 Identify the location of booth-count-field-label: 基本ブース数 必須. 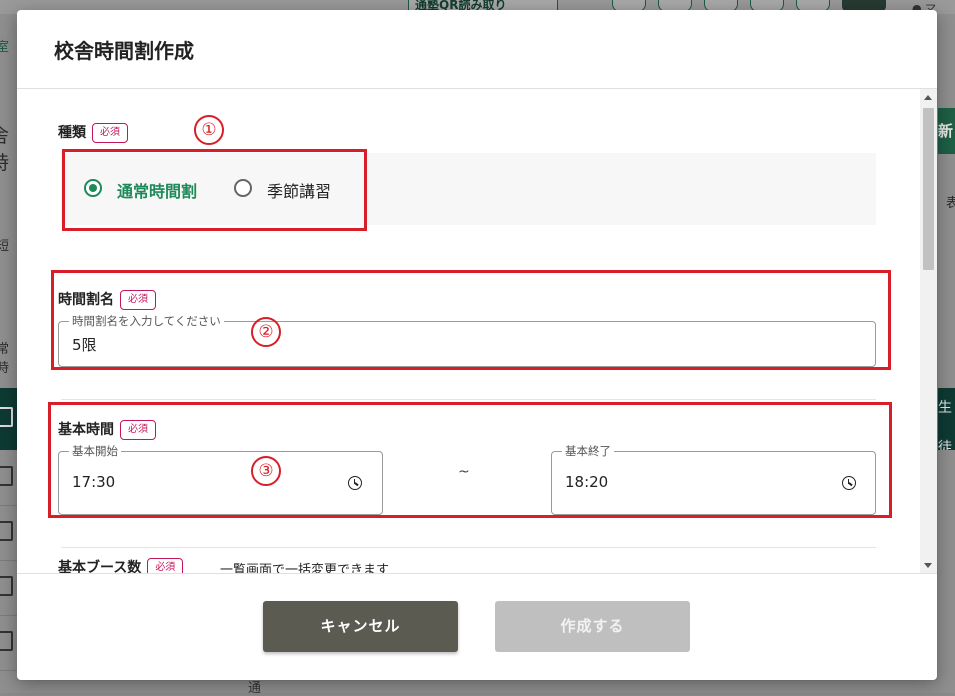
(121, 565).